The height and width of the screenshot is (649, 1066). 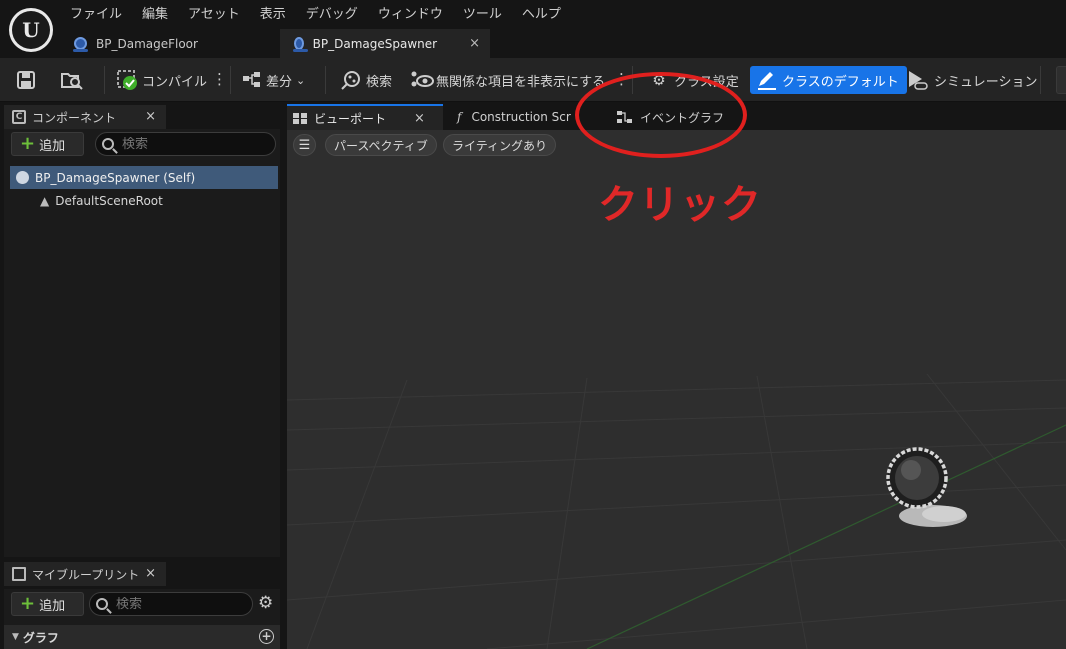 What do you see at coordinates (332, 15) in the screenshot?
I see `menu-debug: デバッグ` at bounding box center [332, 15].